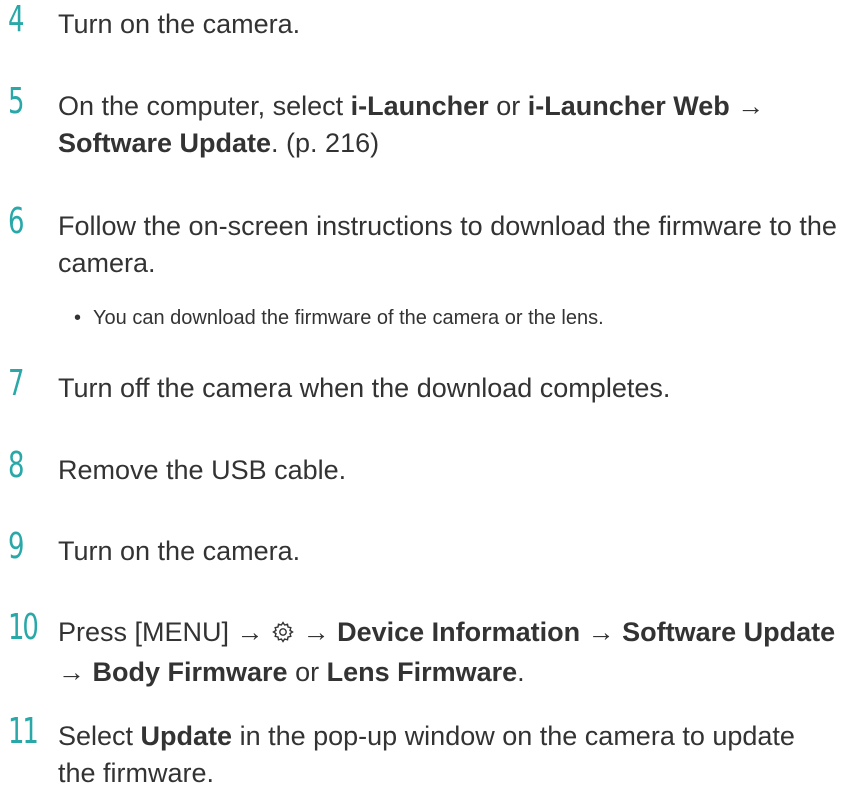 The height and width of the screenshot is (792, 846). What do you see at coordinates (225, 632) in the screenshot?
I see `text-segment: ]` at bounding box center [225, 632].